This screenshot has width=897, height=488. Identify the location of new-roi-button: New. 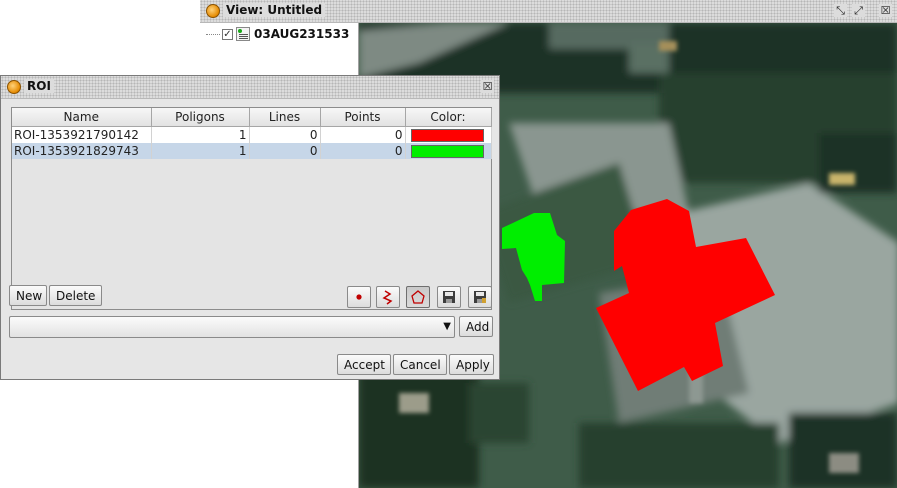
(28, 295).